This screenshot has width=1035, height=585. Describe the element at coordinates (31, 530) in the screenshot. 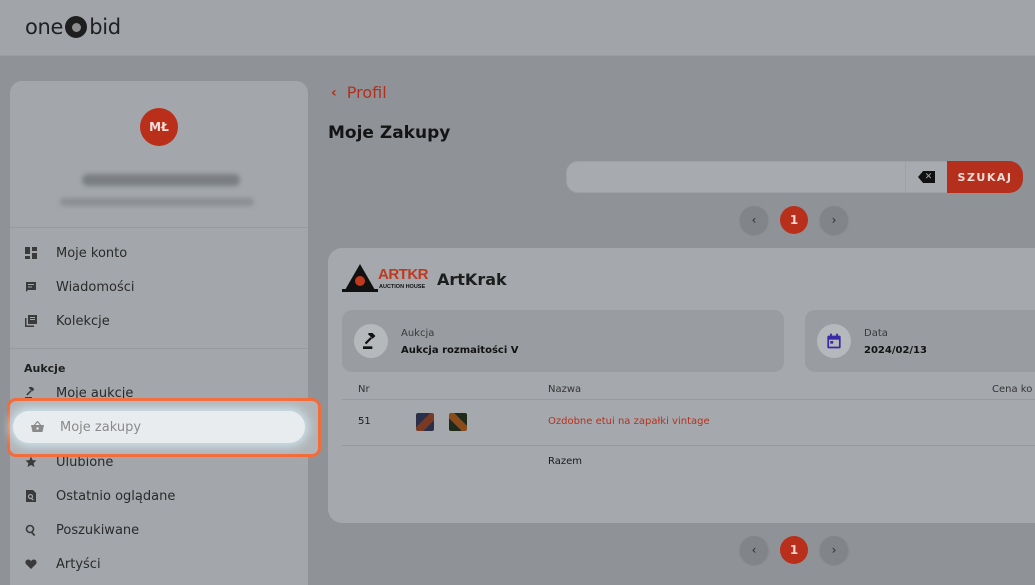

I see `search-icon` at that location.